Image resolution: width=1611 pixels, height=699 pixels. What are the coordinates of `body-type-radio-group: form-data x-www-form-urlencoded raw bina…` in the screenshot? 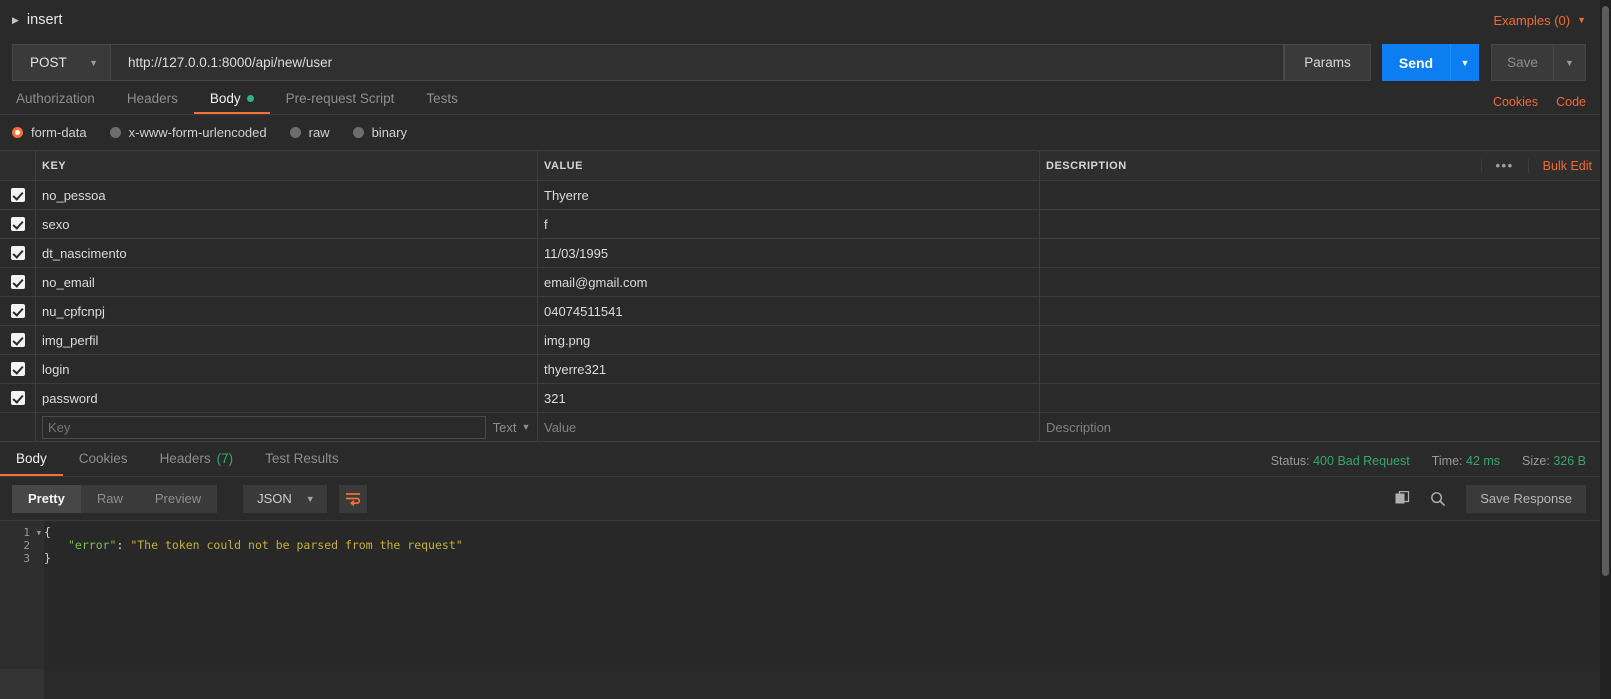 It's located at (800, 132).